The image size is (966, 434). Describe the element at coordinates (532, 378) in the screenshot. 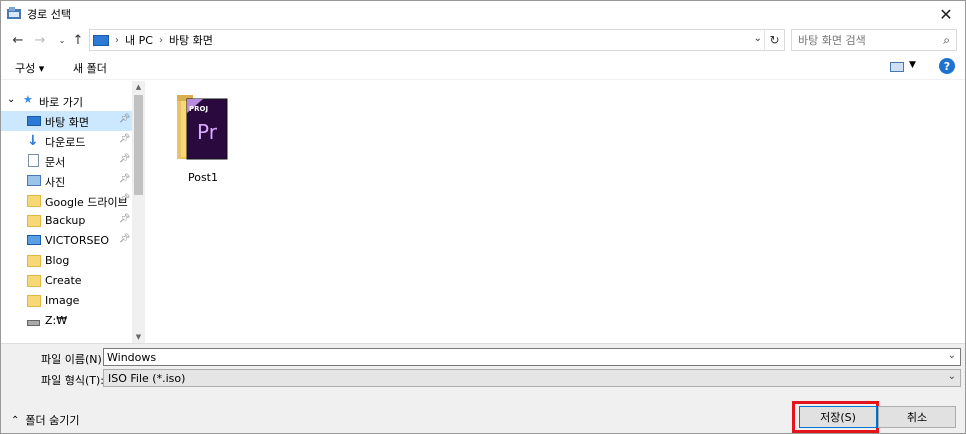

I see `filetype-select: ISO File (*.iso) ⌄` at that location.